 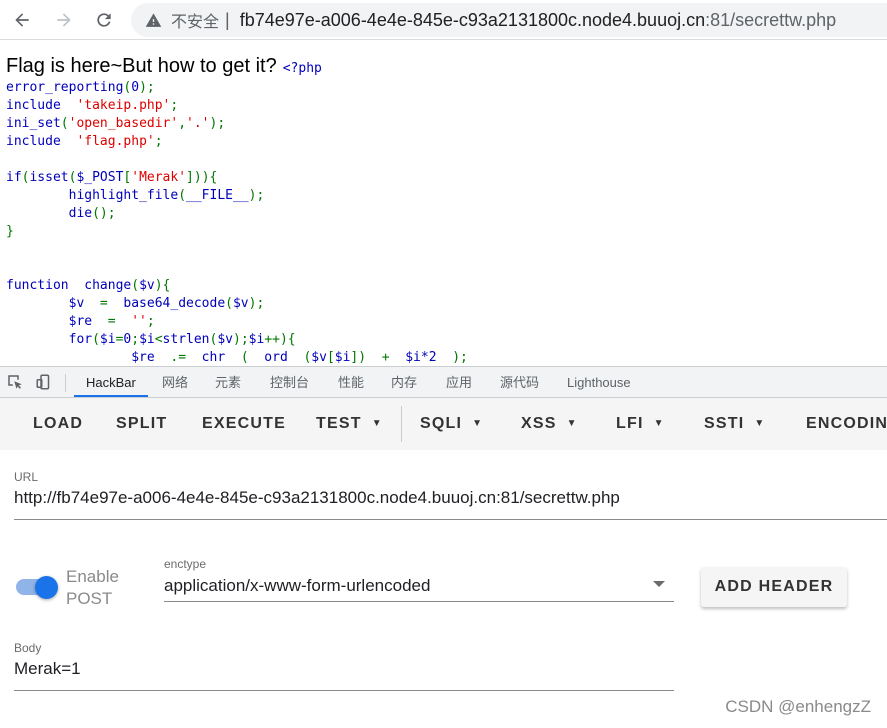 What do you see at coordinates (80, 321) in the screenshot?
I see `code-line: $re = '';` at bounding box center [80, 321].